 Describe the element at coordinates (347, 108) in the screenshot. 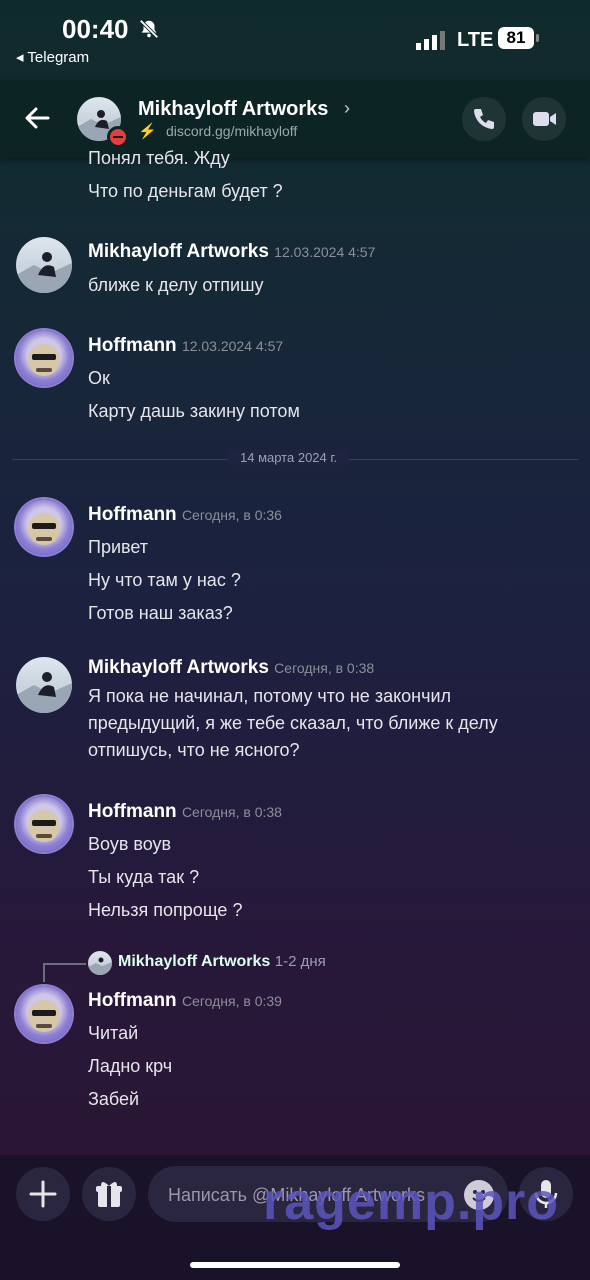

I see `chevron-right-icon: ›` at that location.